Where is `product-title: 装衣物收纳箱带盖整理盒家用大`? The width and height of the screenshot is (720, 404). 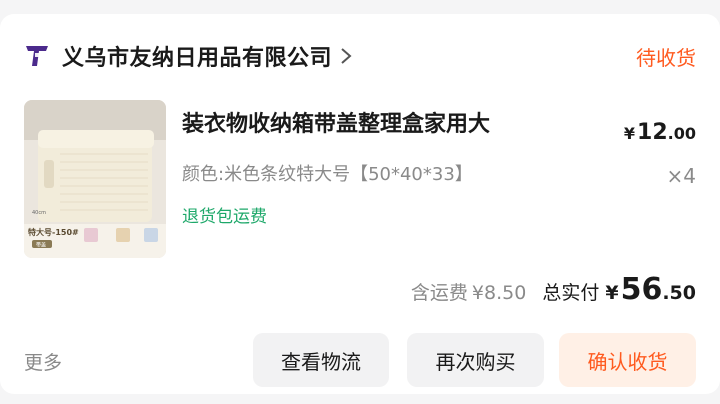
product-title: 装衣物收纳箱带盖整理盒家用大 is located at coordinates (382, 122).